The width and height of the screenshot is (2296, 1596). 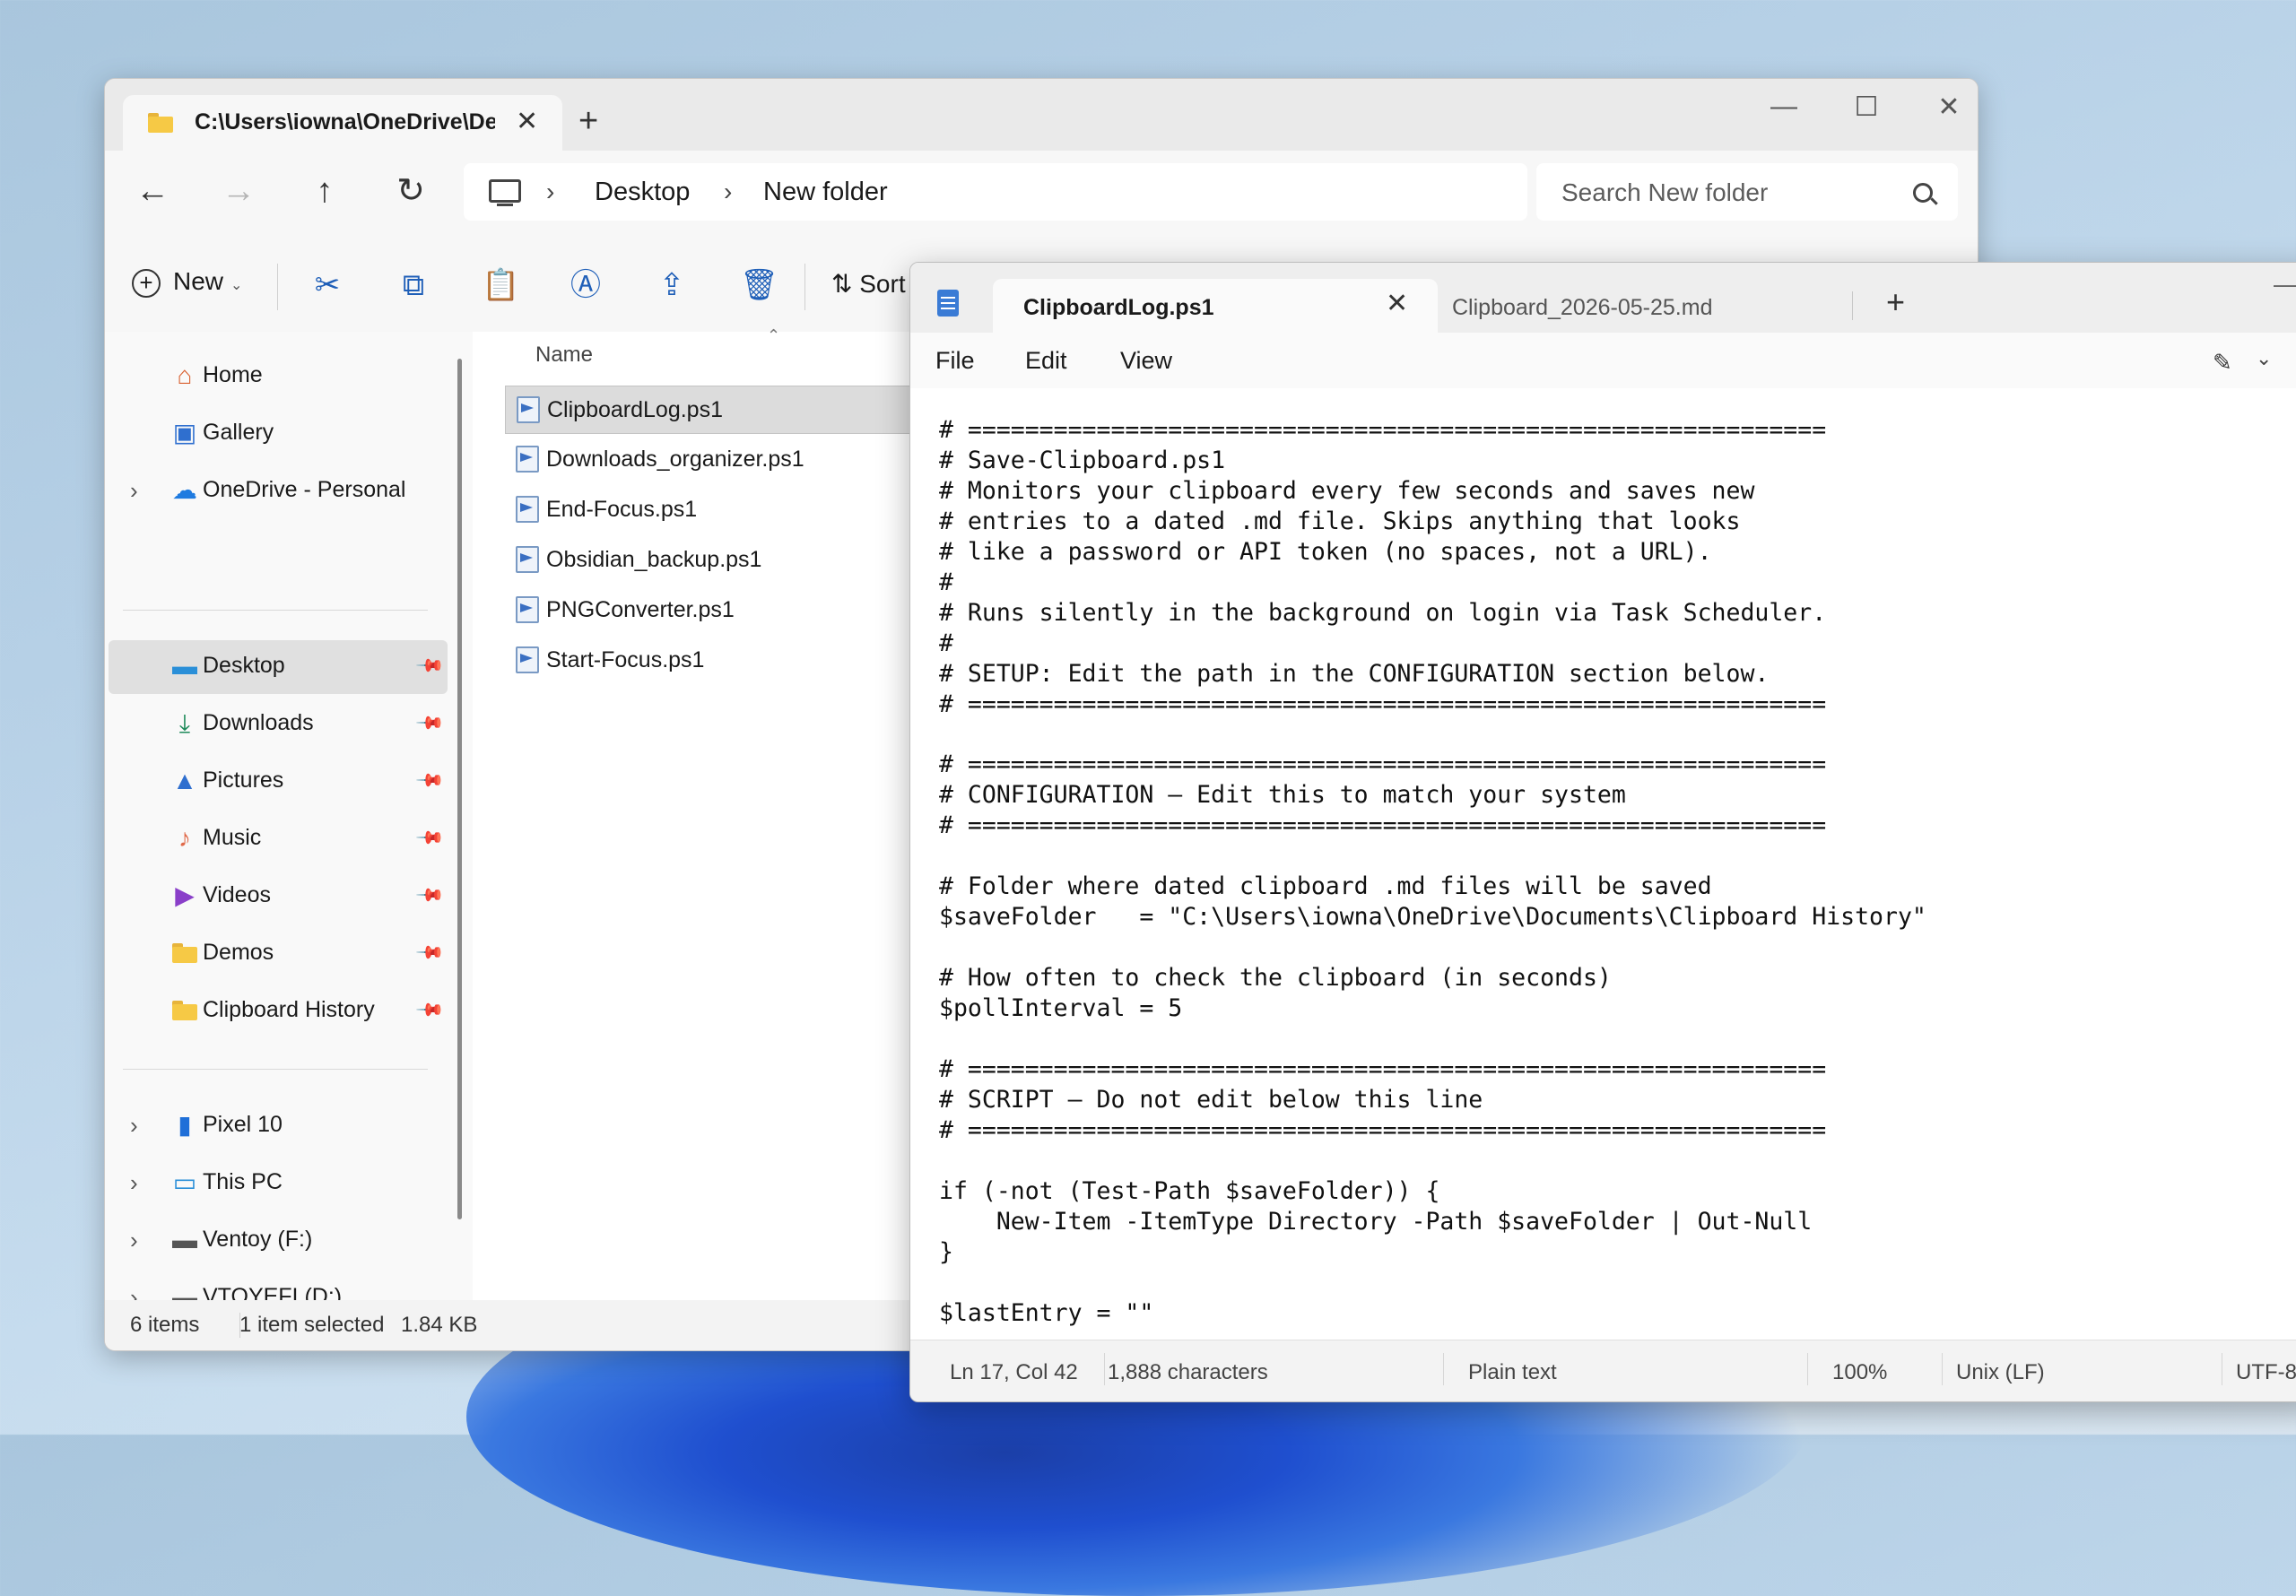 What do you see at coordinates (500, 285) in the screenshot?
I see `paste-icon: 📋` at bounding box center [500, 285].